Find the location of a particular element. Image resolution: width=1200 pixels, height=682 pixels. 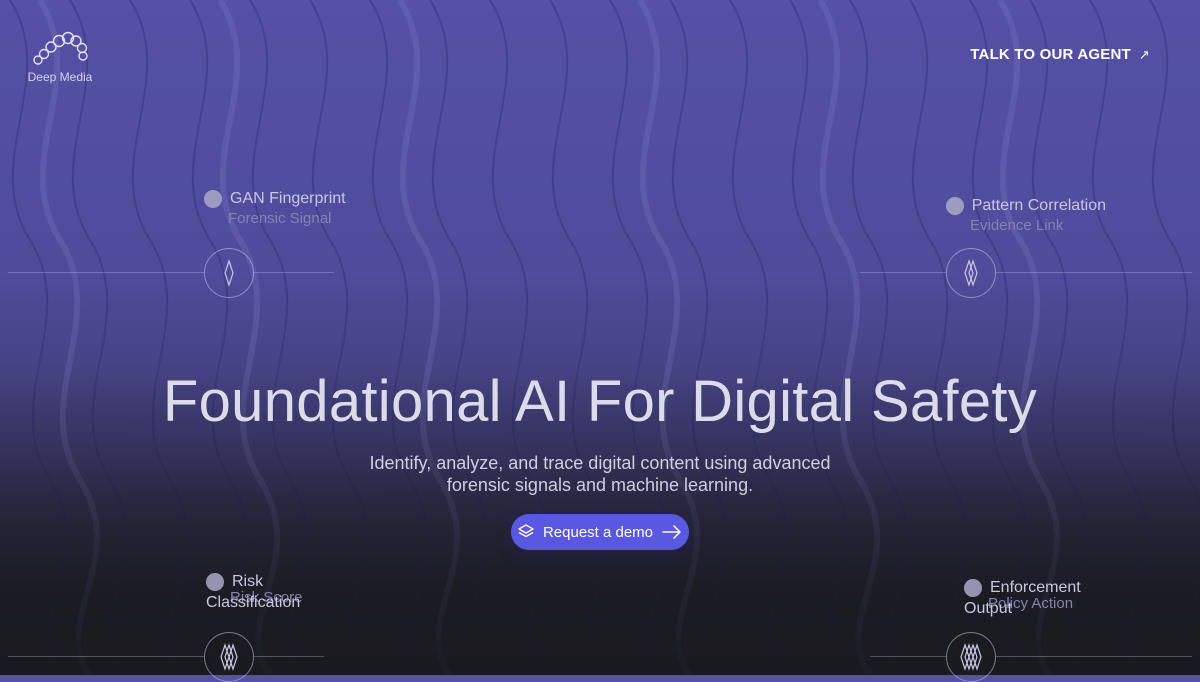

node-risk-classification: Risk Risk Score Classification is located at coordinates (254, 592).